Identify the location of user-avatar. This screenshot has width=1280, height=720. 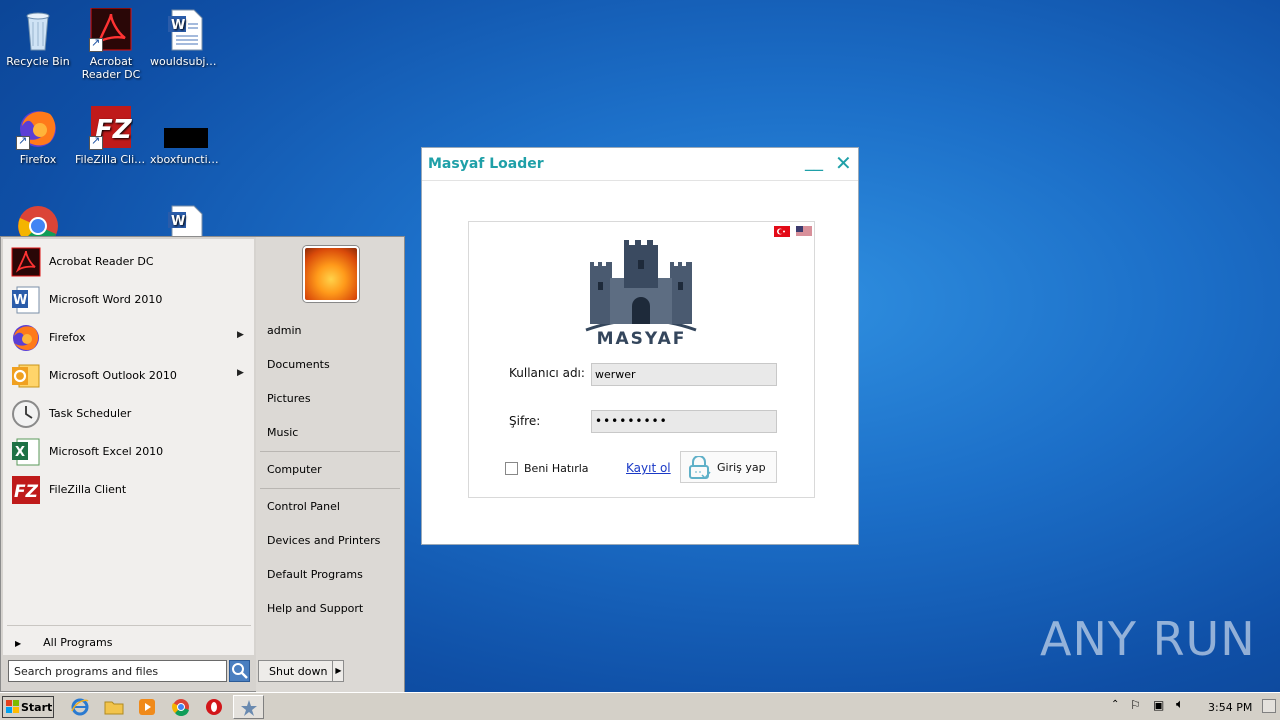
(331, 274).